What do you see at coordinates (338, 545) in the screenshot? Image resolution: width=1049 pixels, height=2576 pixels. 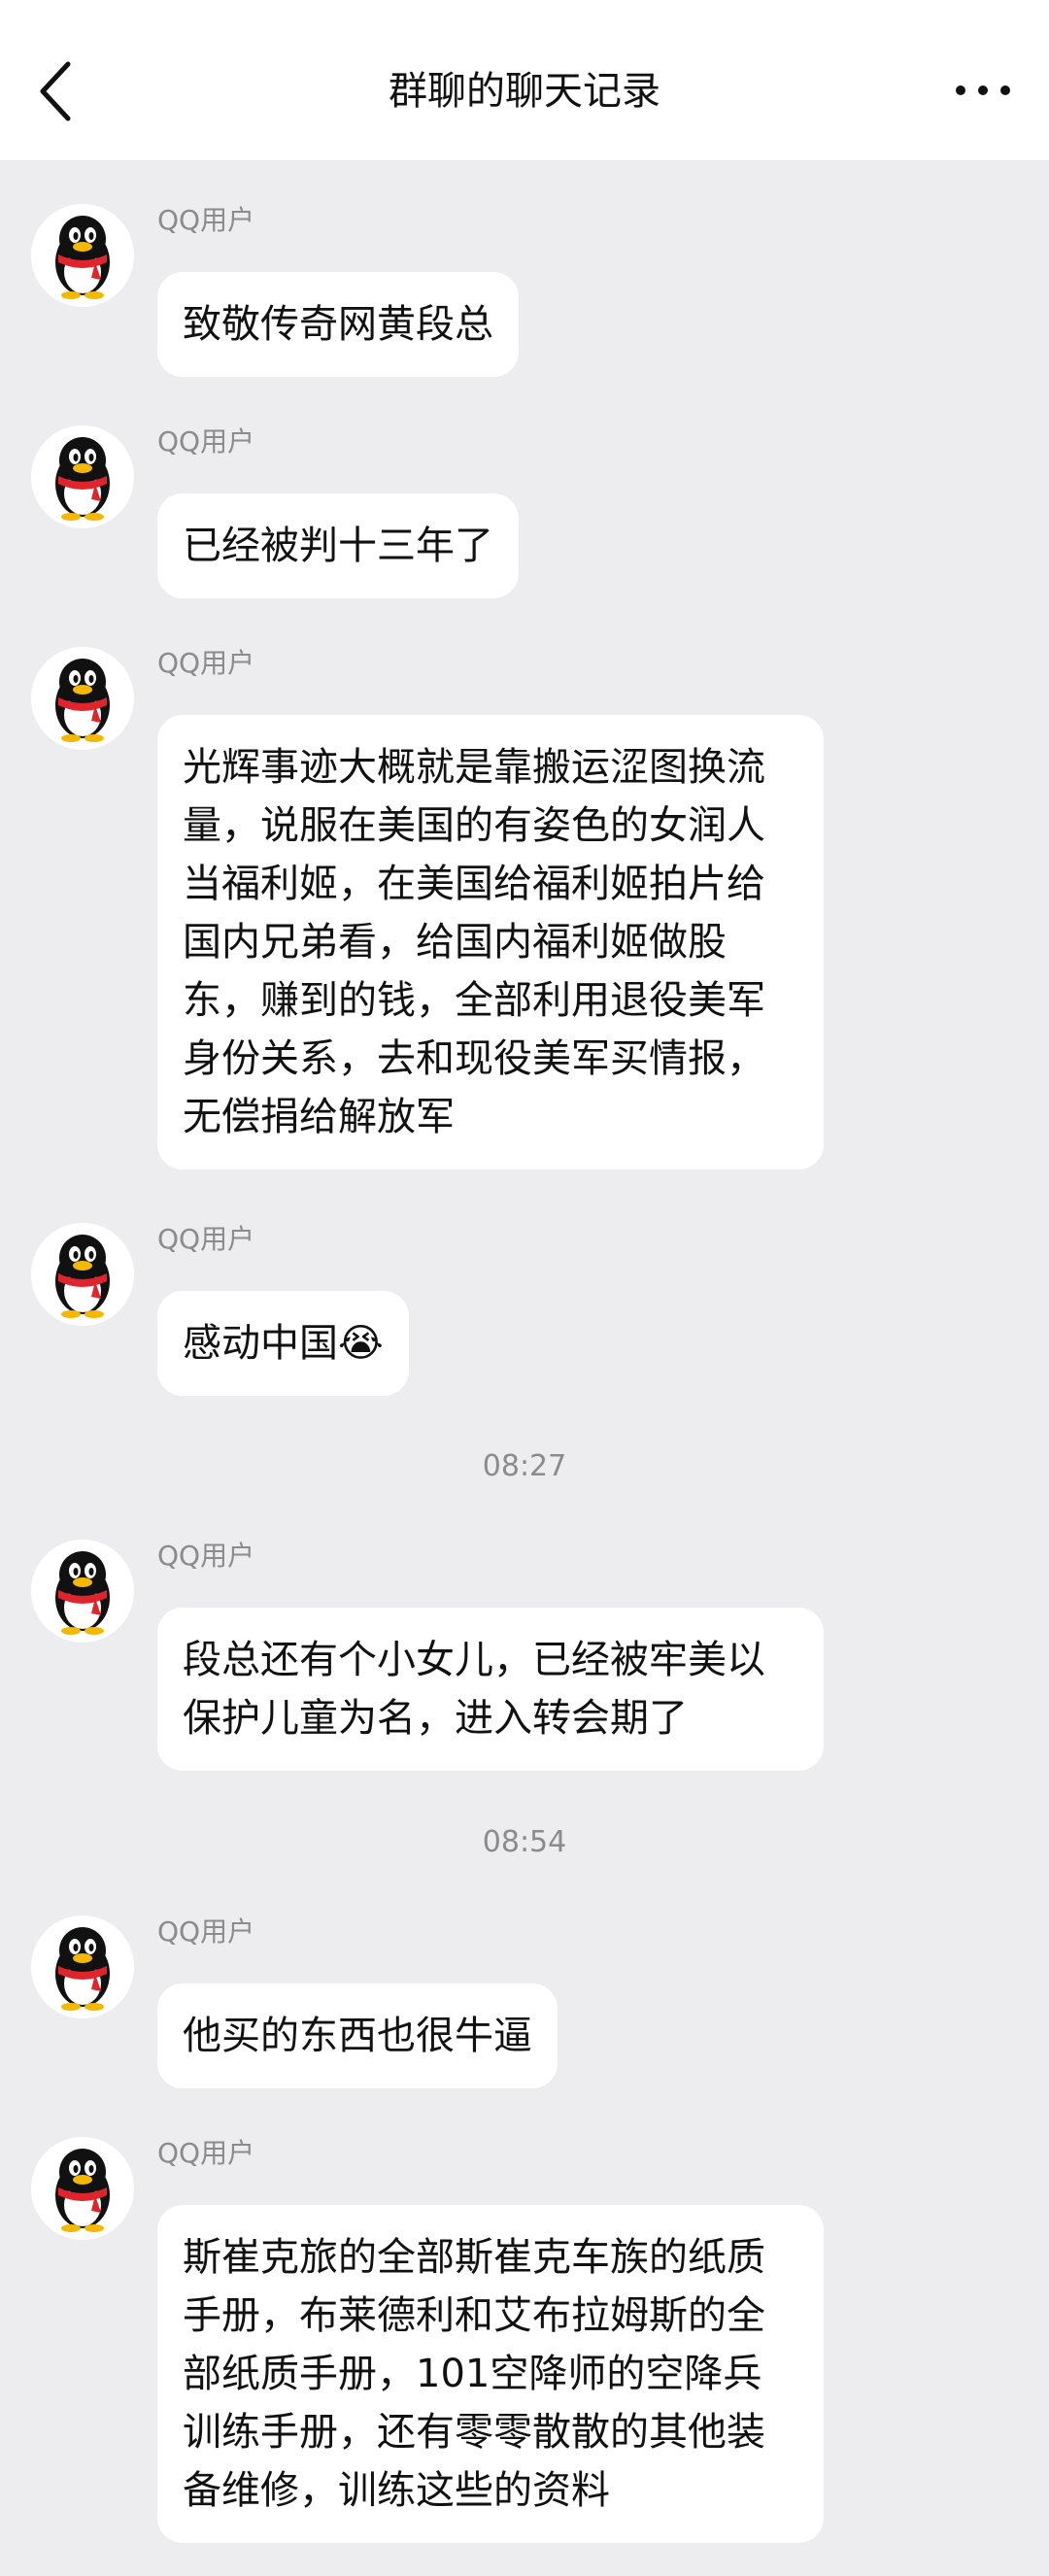 I see `message-bubble: 已经被判十三年了` at bounding box center [338, 545].